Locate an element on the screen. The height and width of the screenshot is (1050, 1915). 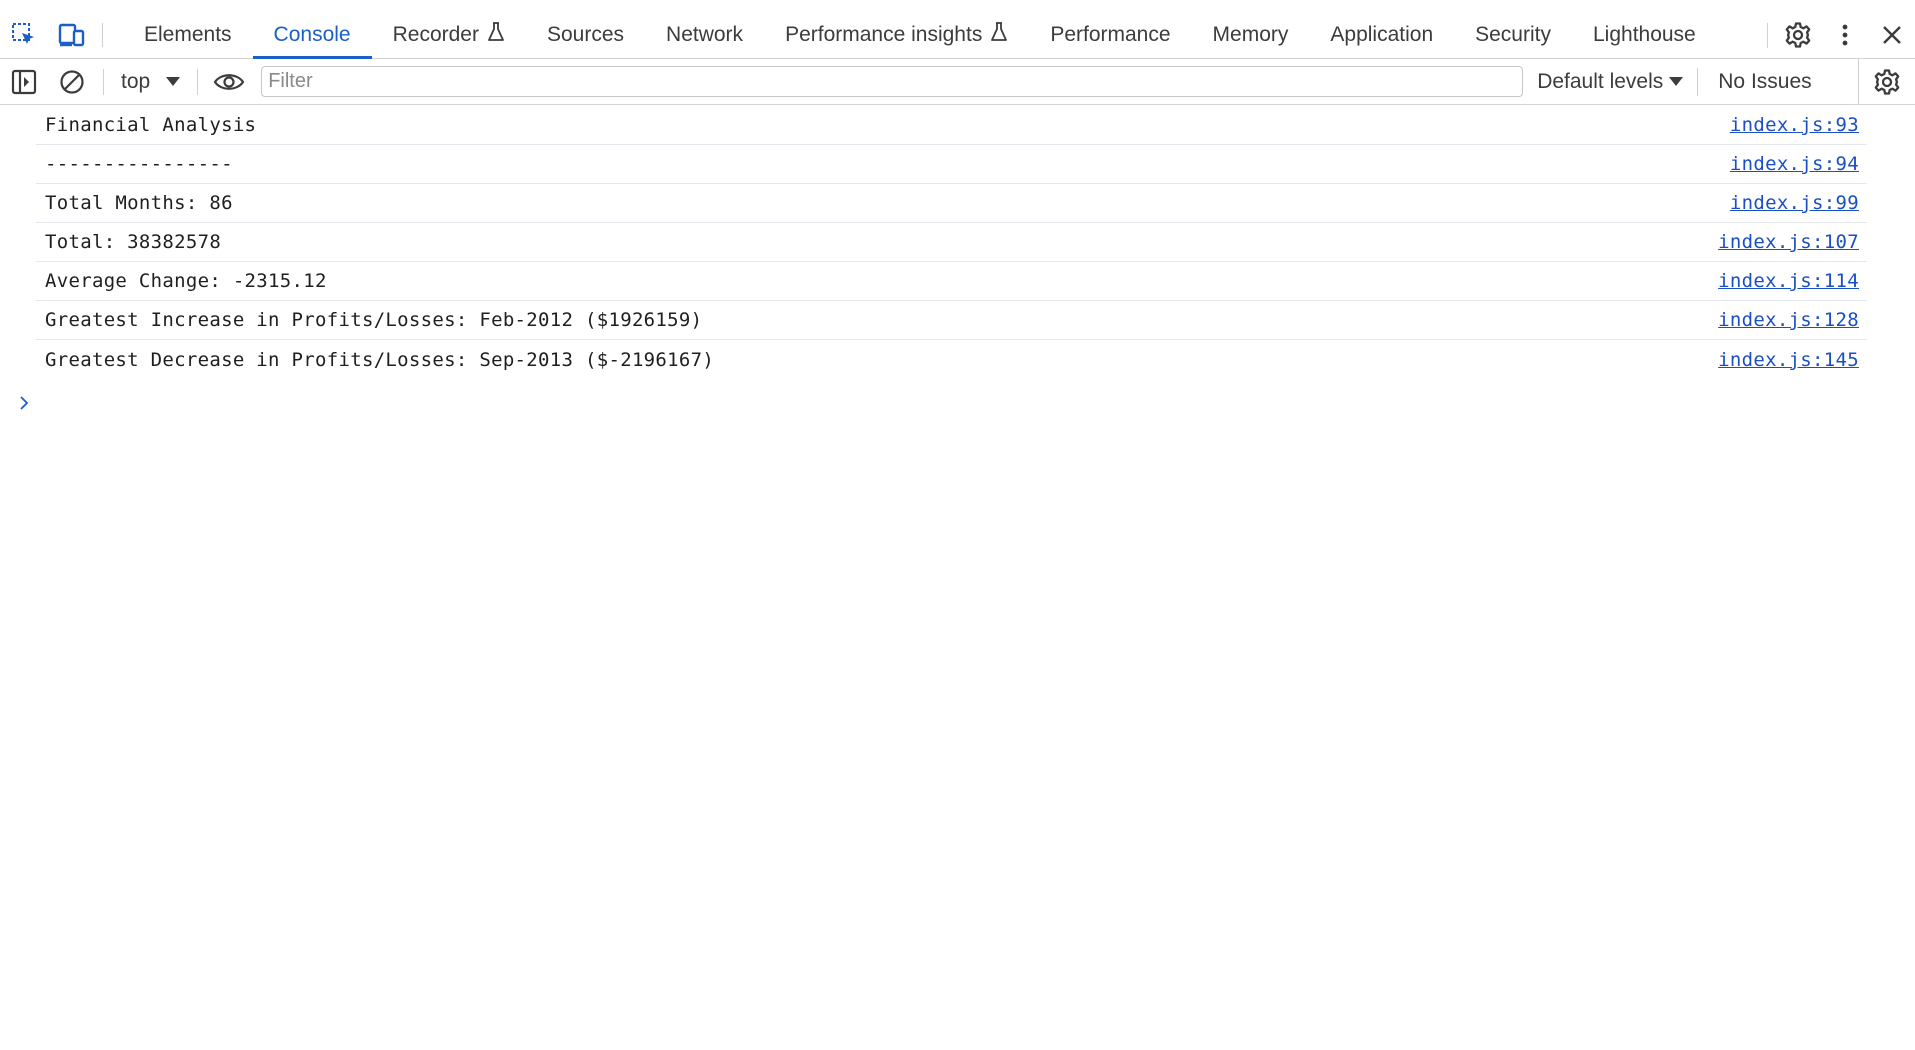
tab-label: Lighthouse is located at coordinates (1644, 34).